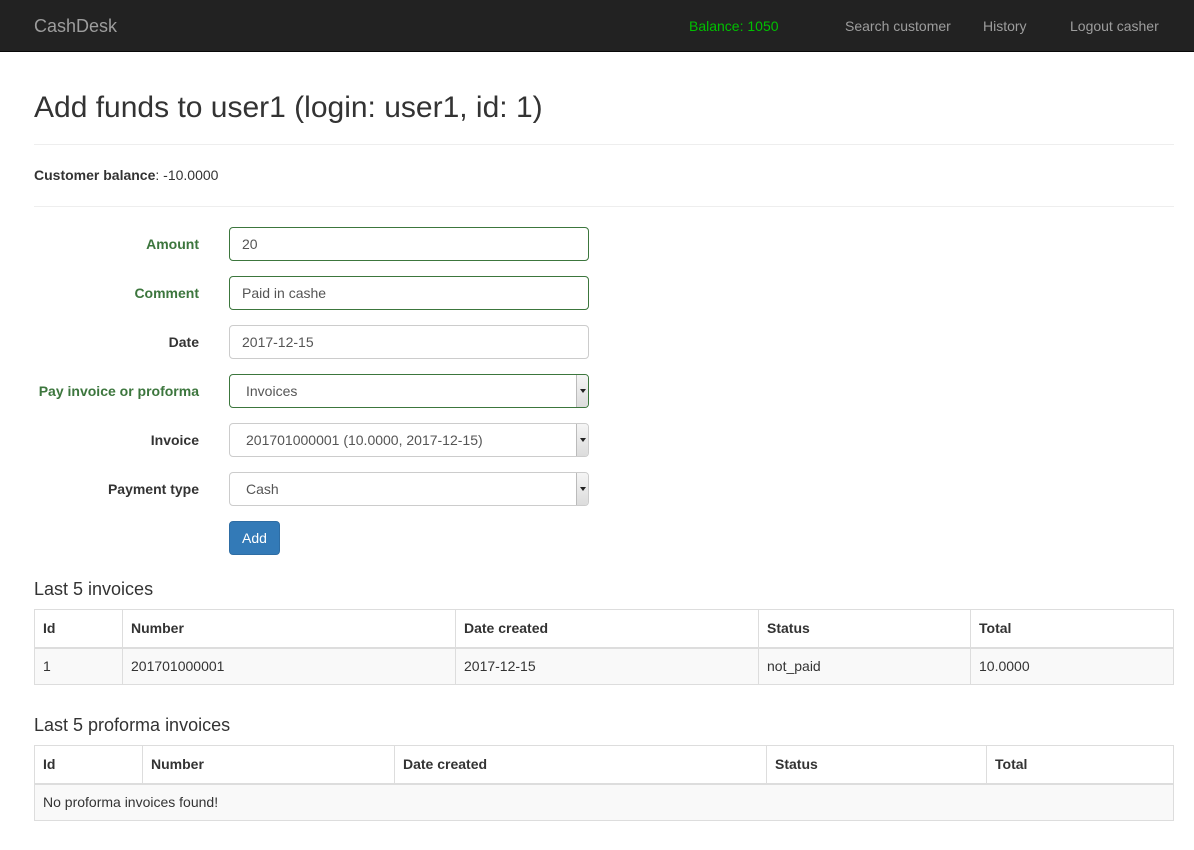  What do you see at coordinates (118, 391) in the screenshot?
I see `pay-invoice-or-proforma-label: Pay invoice or proforma` at bounding box center [118, 391].